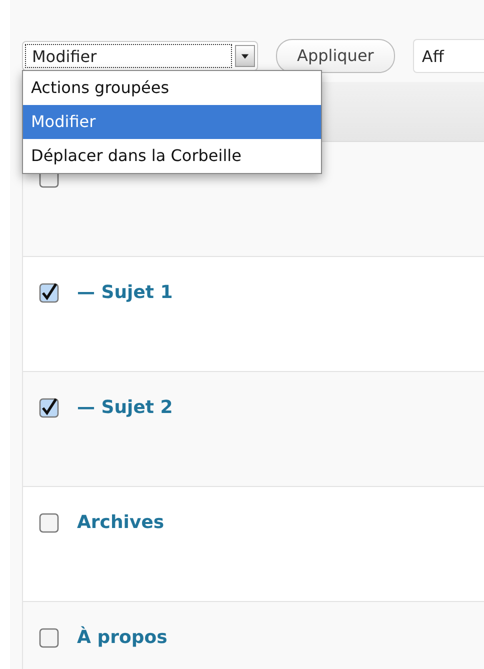 This screenshot has height=669, width=484. Describe the element at coordinates (125, 292) in the screenshot. I see `page-title-link: — Sujet 1` at that location.